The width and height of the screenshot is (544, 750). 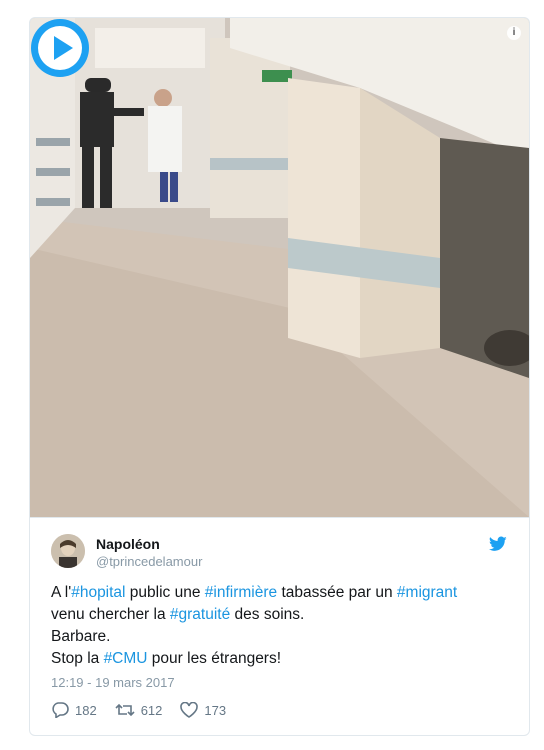 I want to click on avatar, so click(x=68, y=551).